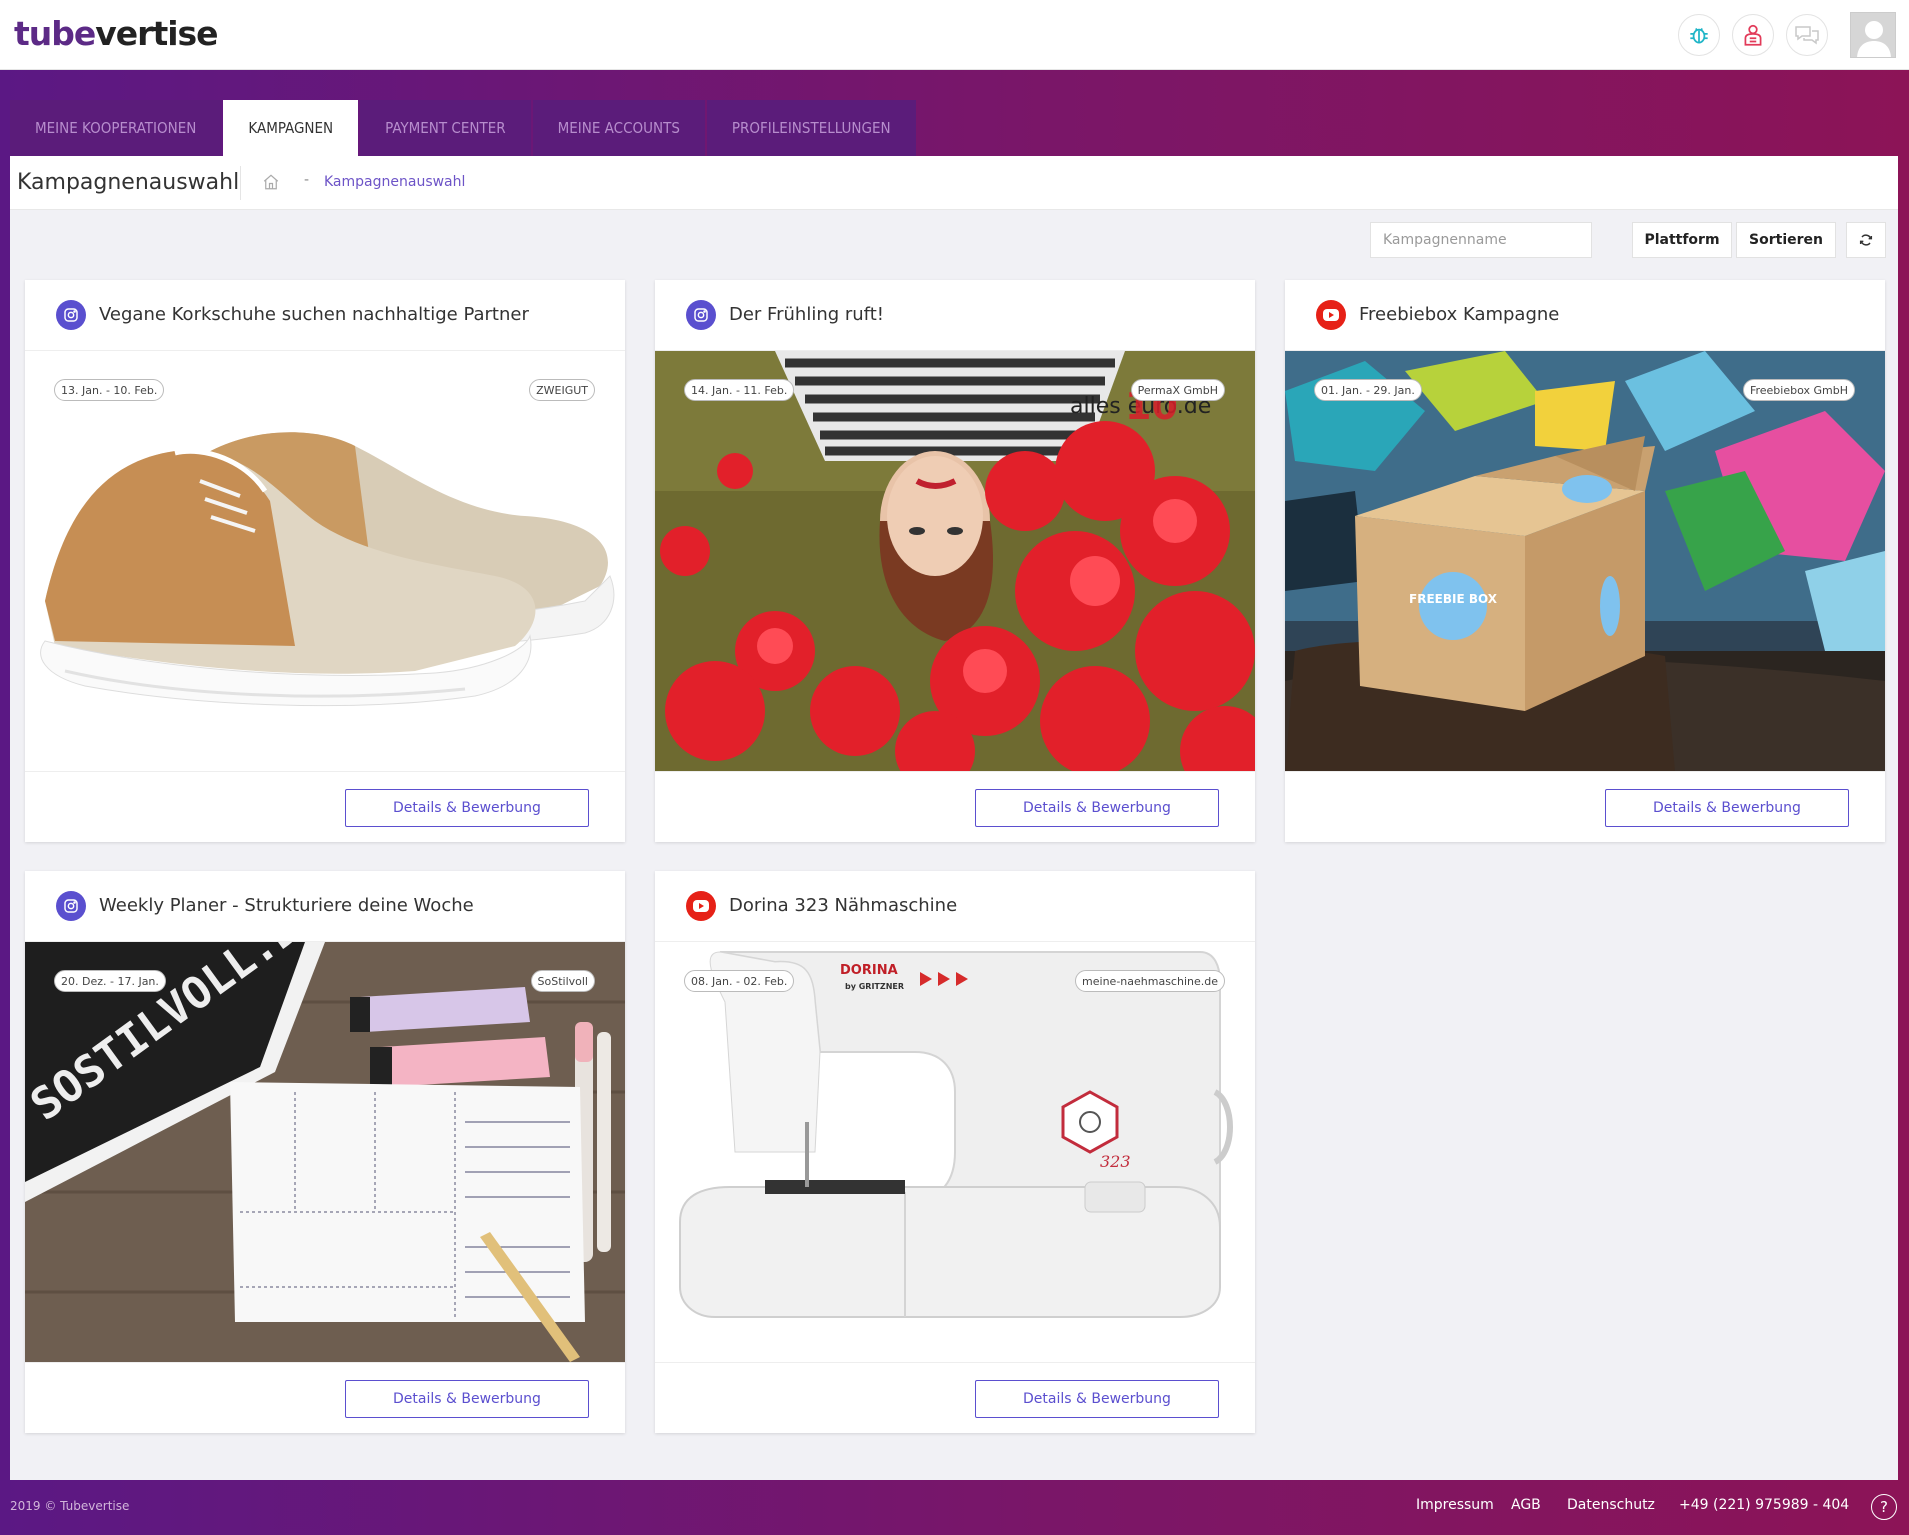 The height and width of the screenshot is (1535, 1909). What do you see at coordinates (1786, 240) in the screenshot?
I see `sort-button: Sortieren` at bounding box center [1786, 240].